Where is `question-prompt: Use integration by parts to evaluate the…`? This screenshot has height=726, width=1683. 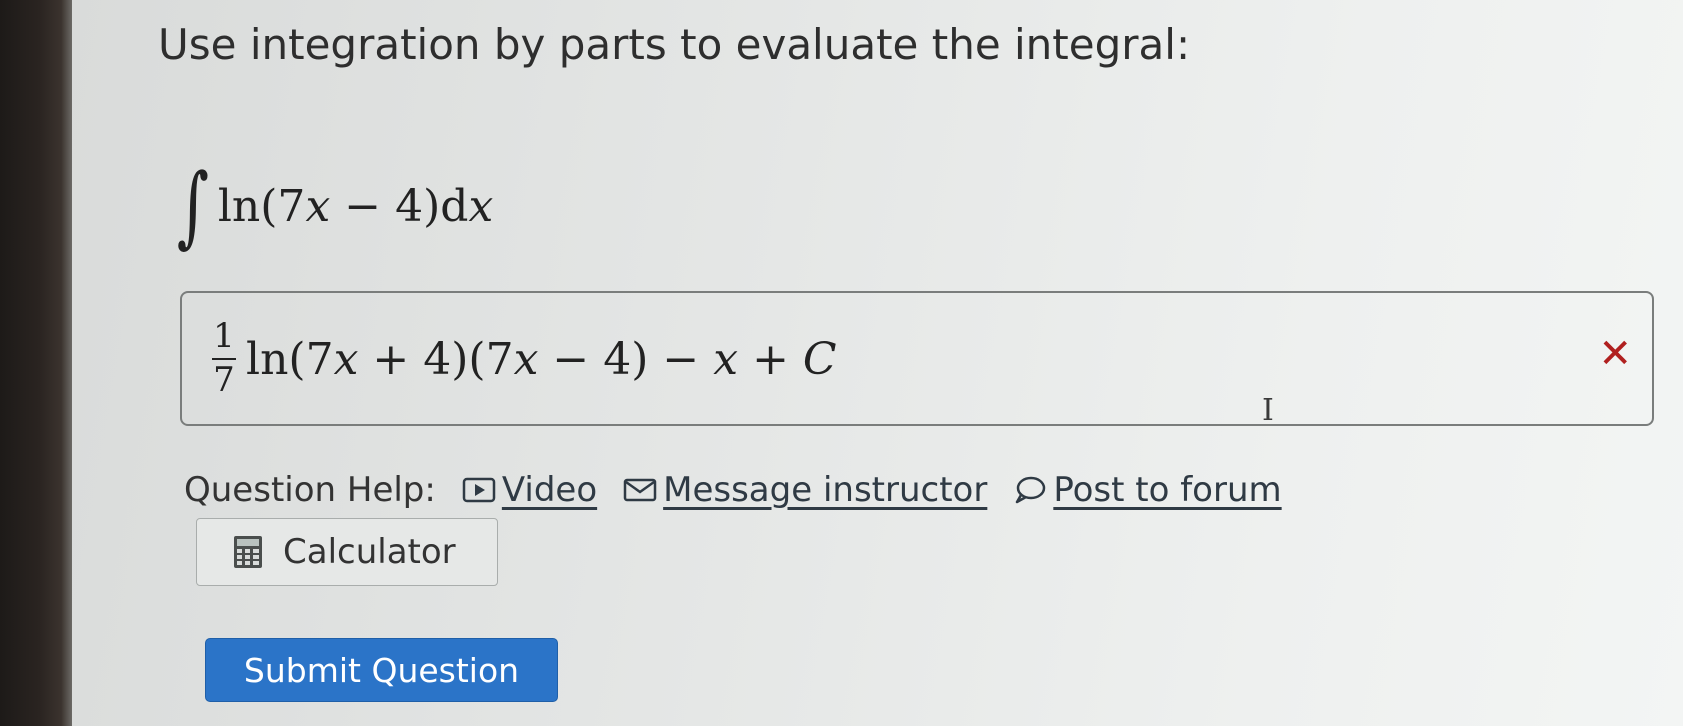 question-prompt: Use integration by parts to evaluate the… is located at coordinates (674, 44).